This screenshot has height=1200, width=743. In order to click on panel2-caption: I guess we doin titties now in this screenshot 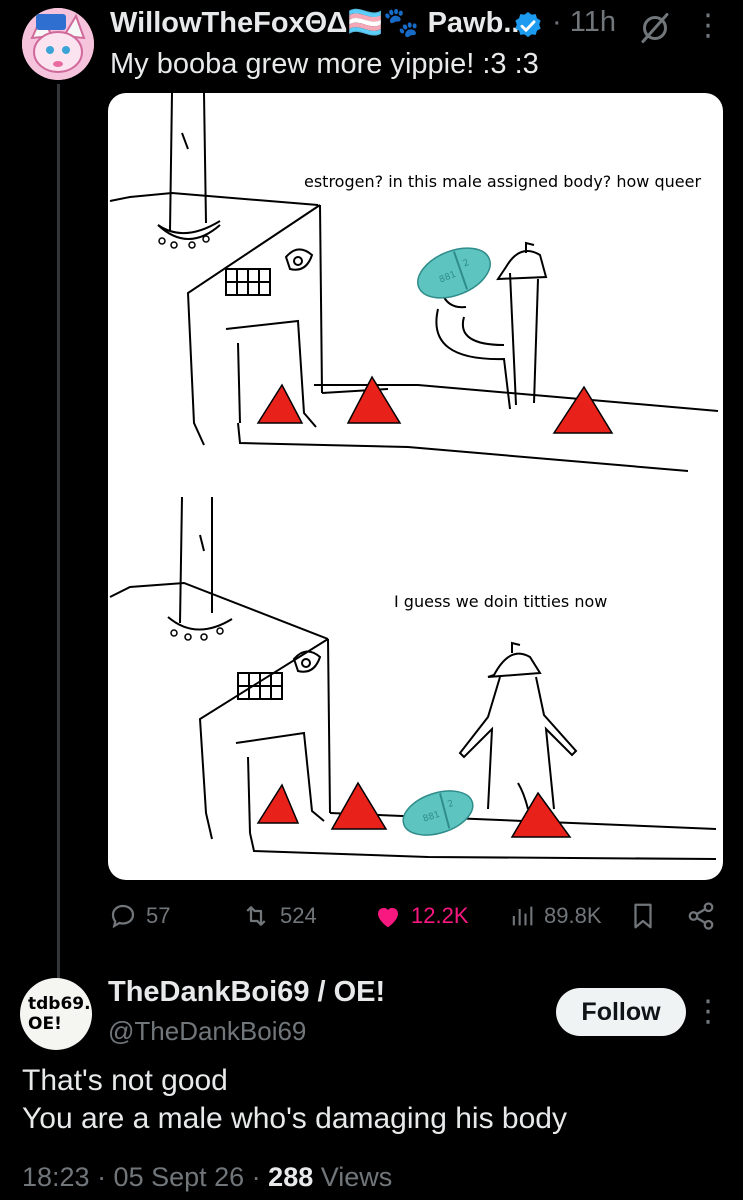, I will do `click(500, 601)`.